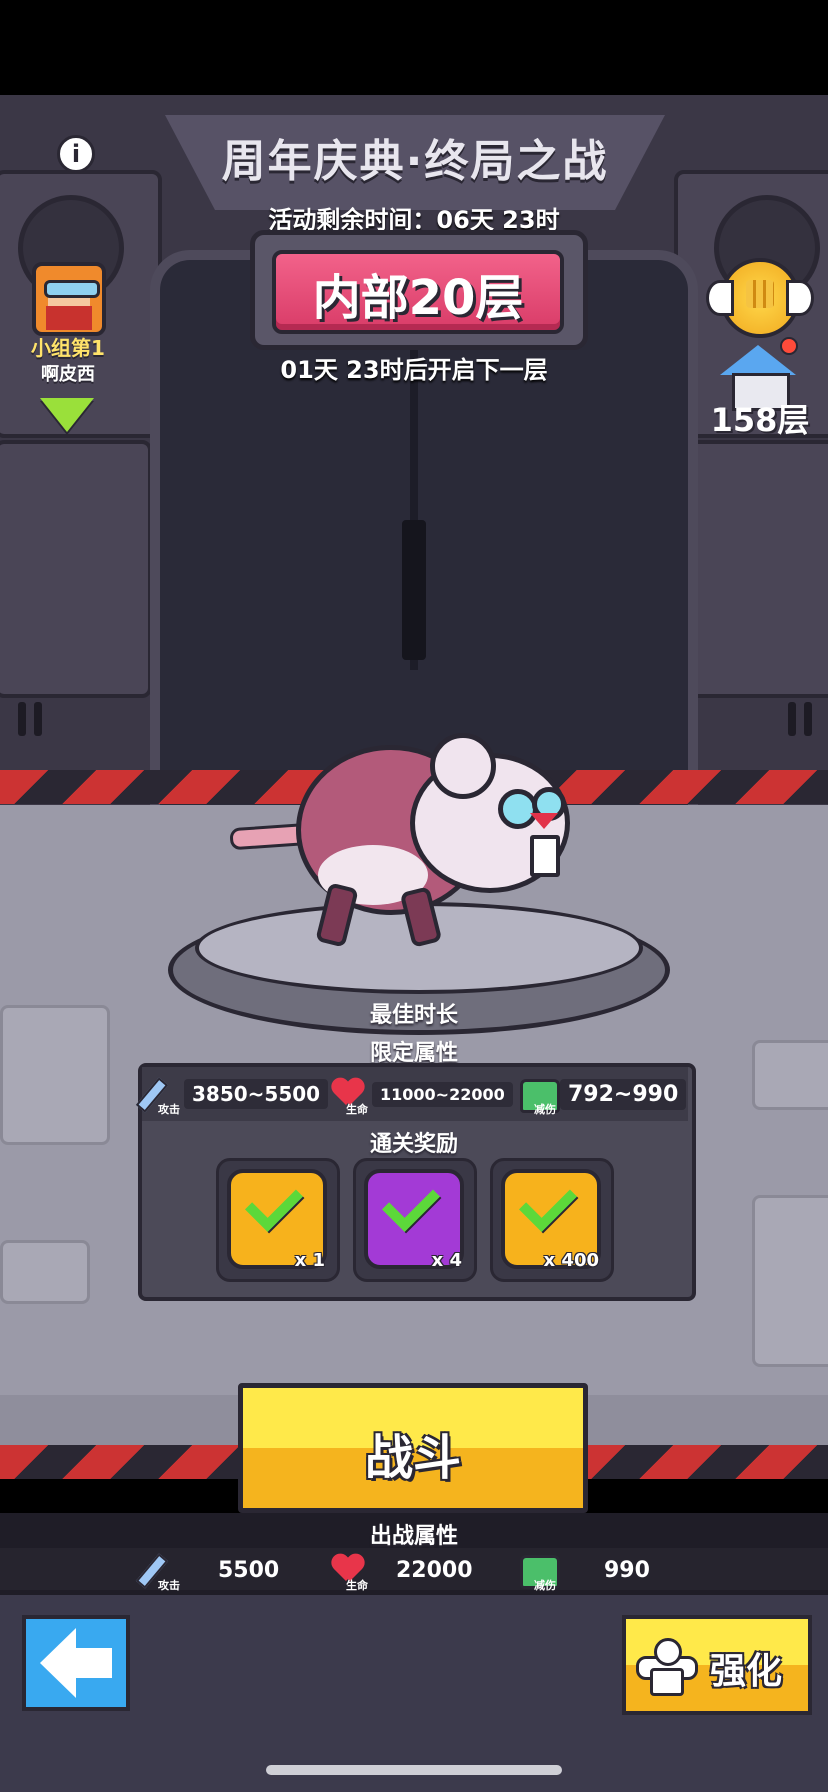  Describe the element at coordinates (627, 1570) in the screenshot. I see `stat-value: 990` at that location.